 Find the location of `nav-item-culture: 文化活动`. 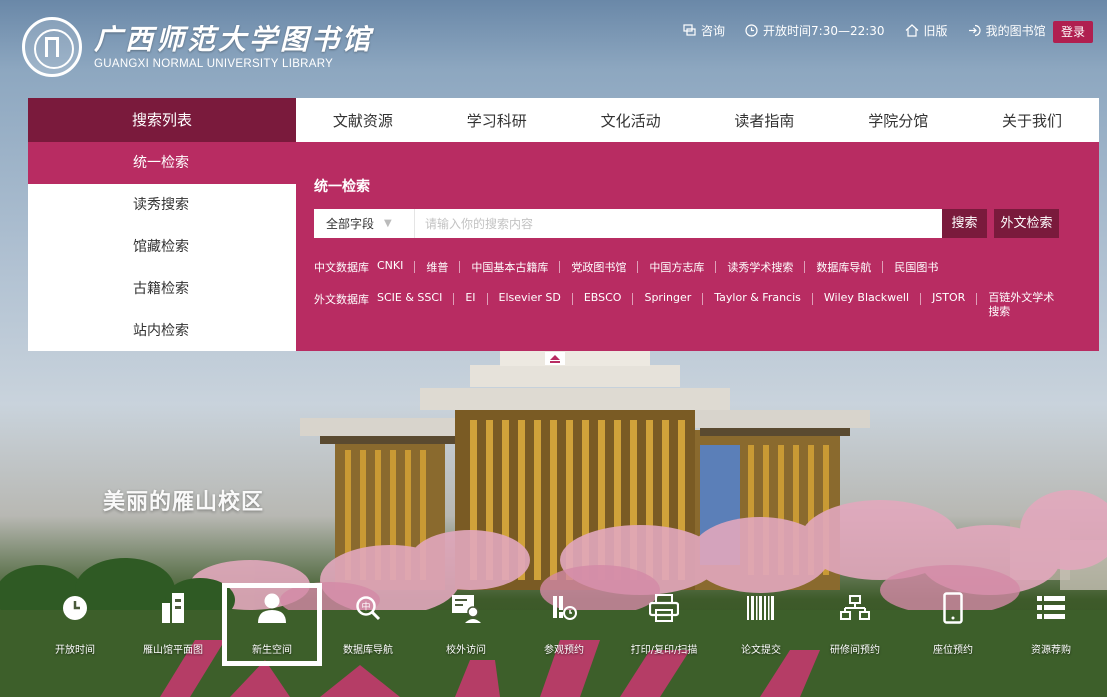

nav-item-culture: 文化活动 is located at coordinates (631, 120).